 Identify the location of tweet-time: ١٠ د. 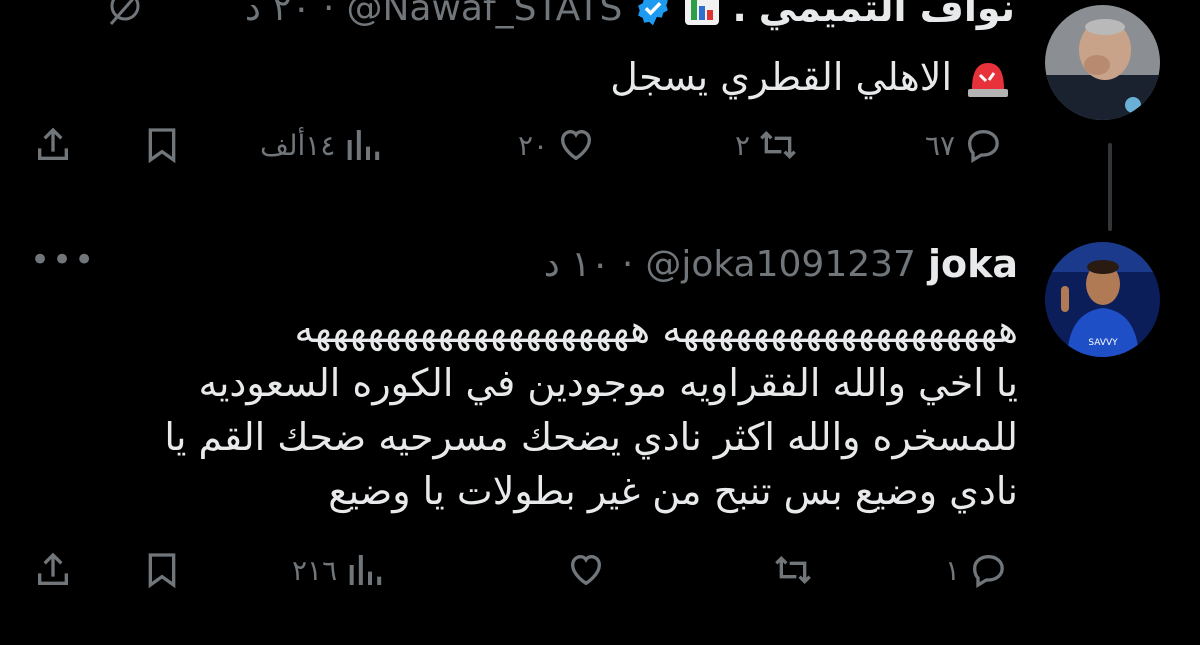
(577, 264).